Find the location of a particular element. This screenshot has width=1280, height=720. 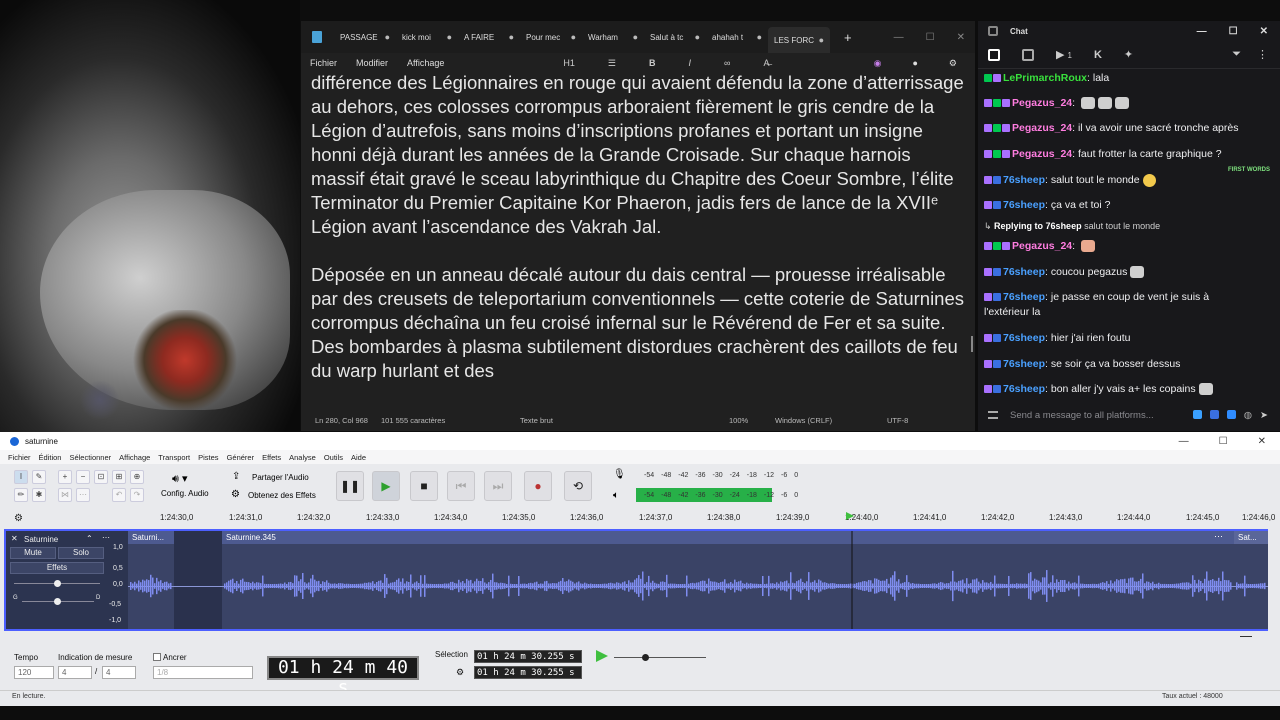

kick-icon: K is located at coordinates (1098, 55).